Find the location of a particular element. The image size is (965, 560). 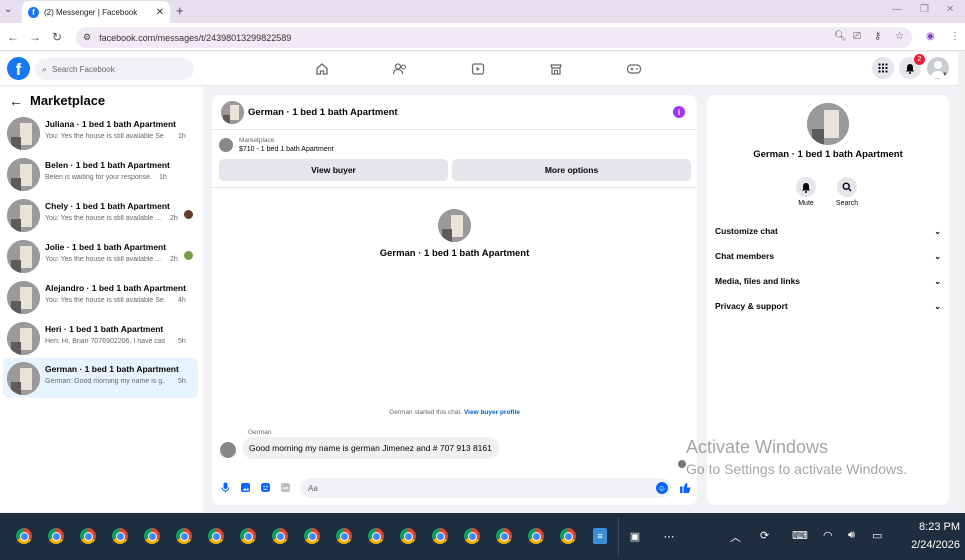

view-buyer-profile-link: View buyer profile is located at coordinates (492, 412).